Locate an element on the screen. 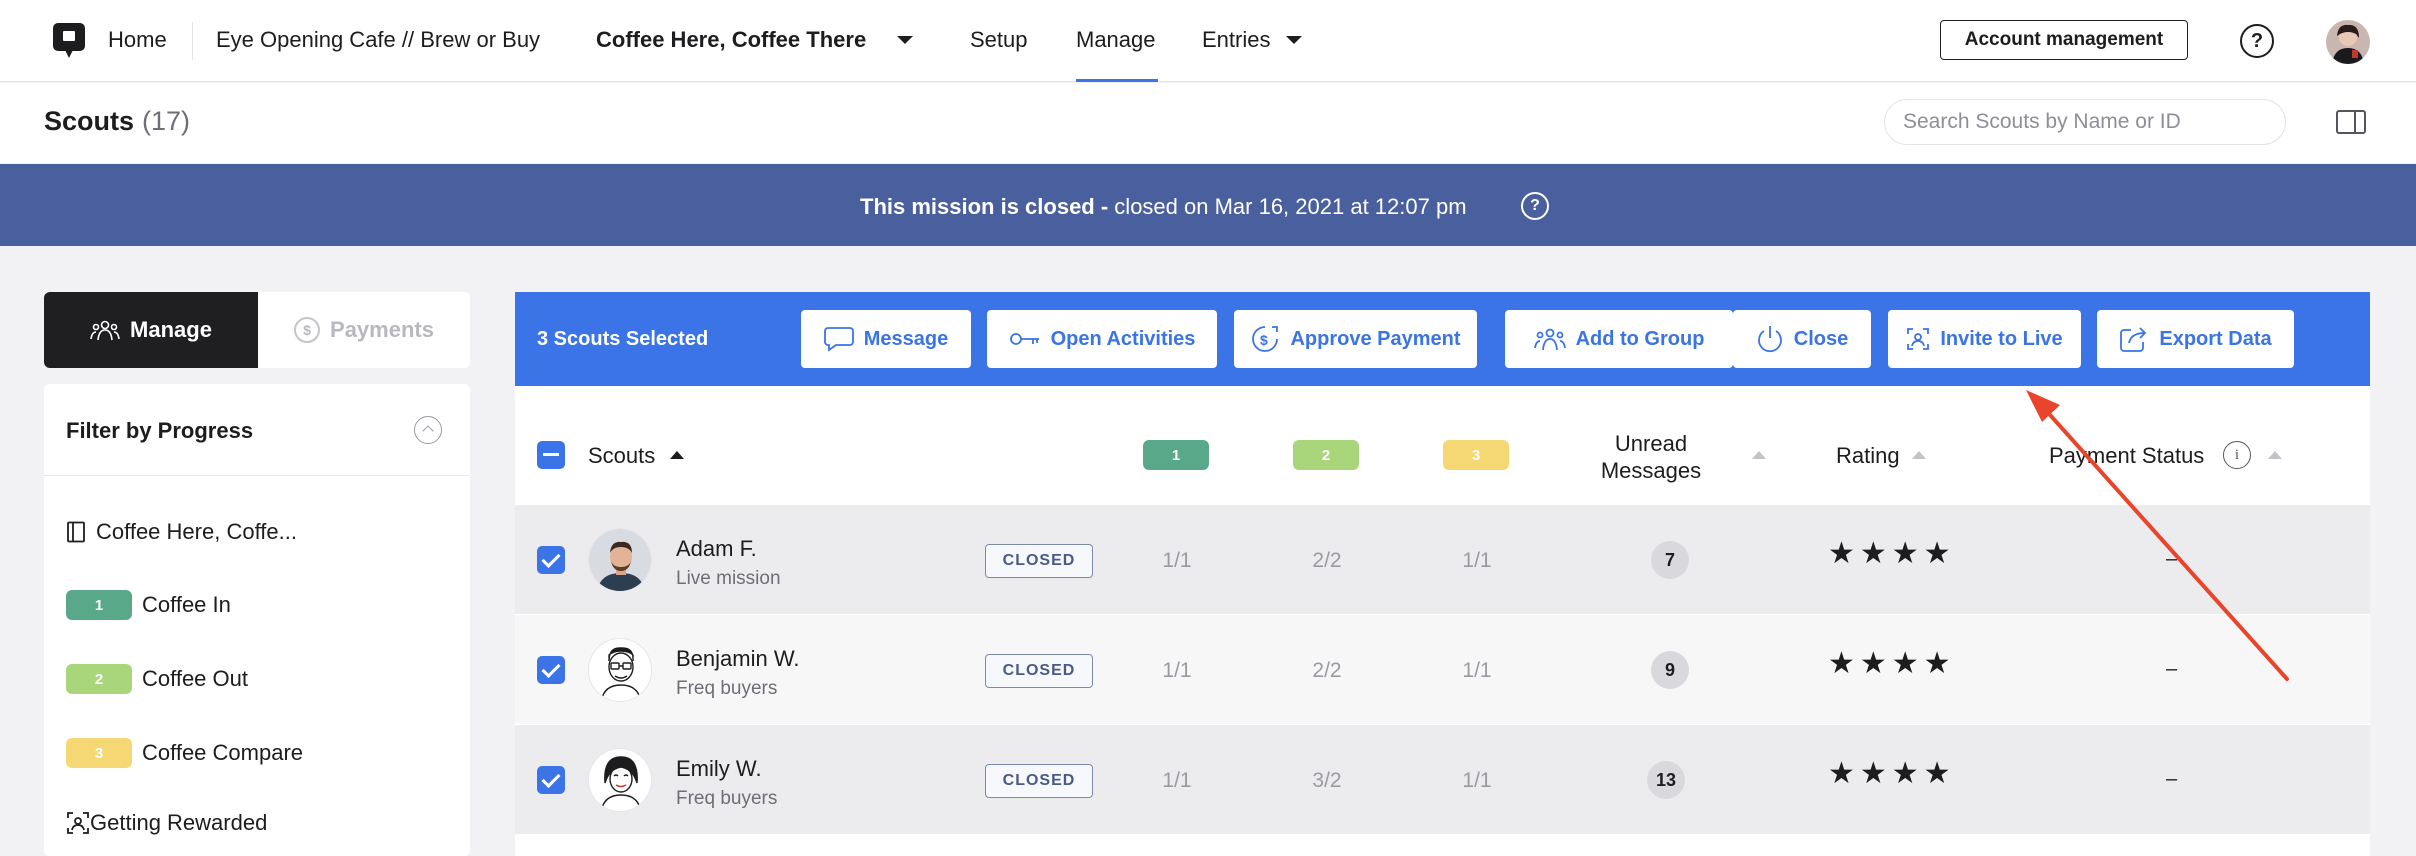 The image size is (2416, 856). approve-payment-button: $ Approve Payment is located at coordinates (1355, 339).